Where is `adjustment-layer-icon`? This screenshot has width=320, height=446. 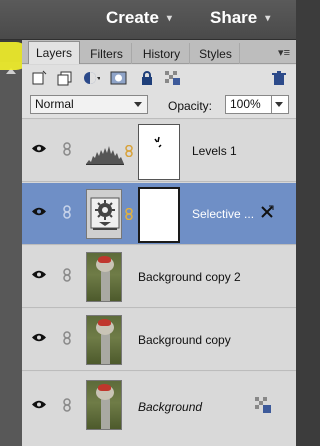
adjustment-layer-icon is located at coordinates (91, 78).